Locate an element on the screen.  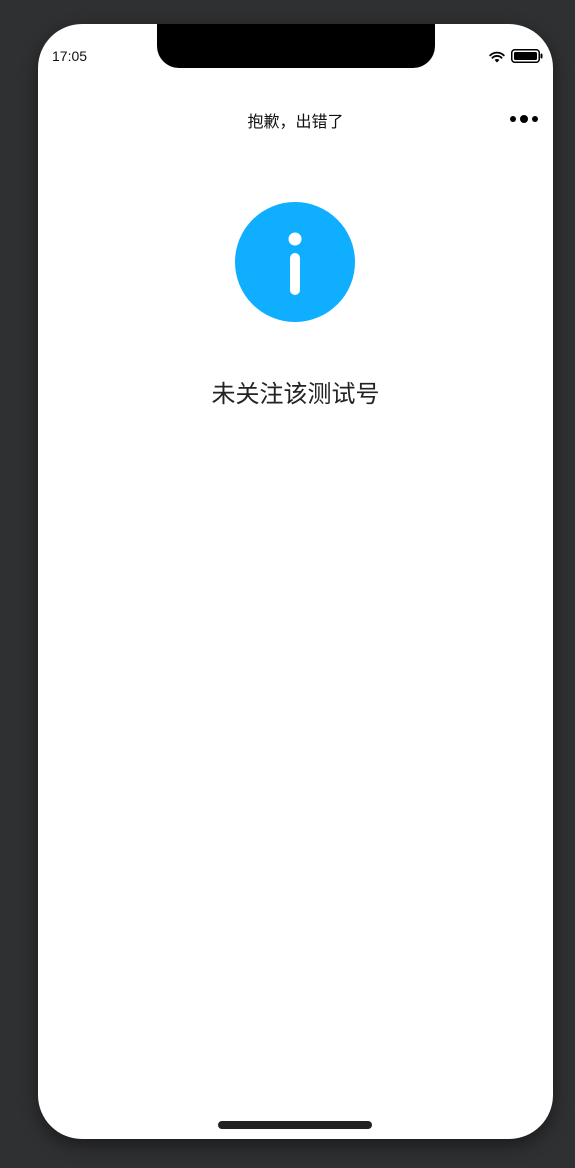
more-button is located at coordinates (524, 118).